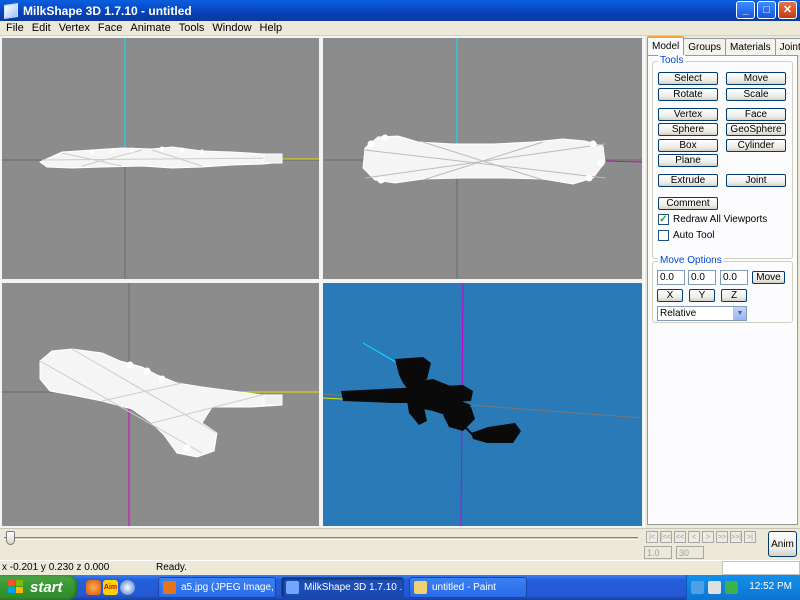 The height and width of the screenshot is (600, 800). Describe the element at coordinates (292, 587) in the screenshot. I see `milkshape-task-icon` at that location.